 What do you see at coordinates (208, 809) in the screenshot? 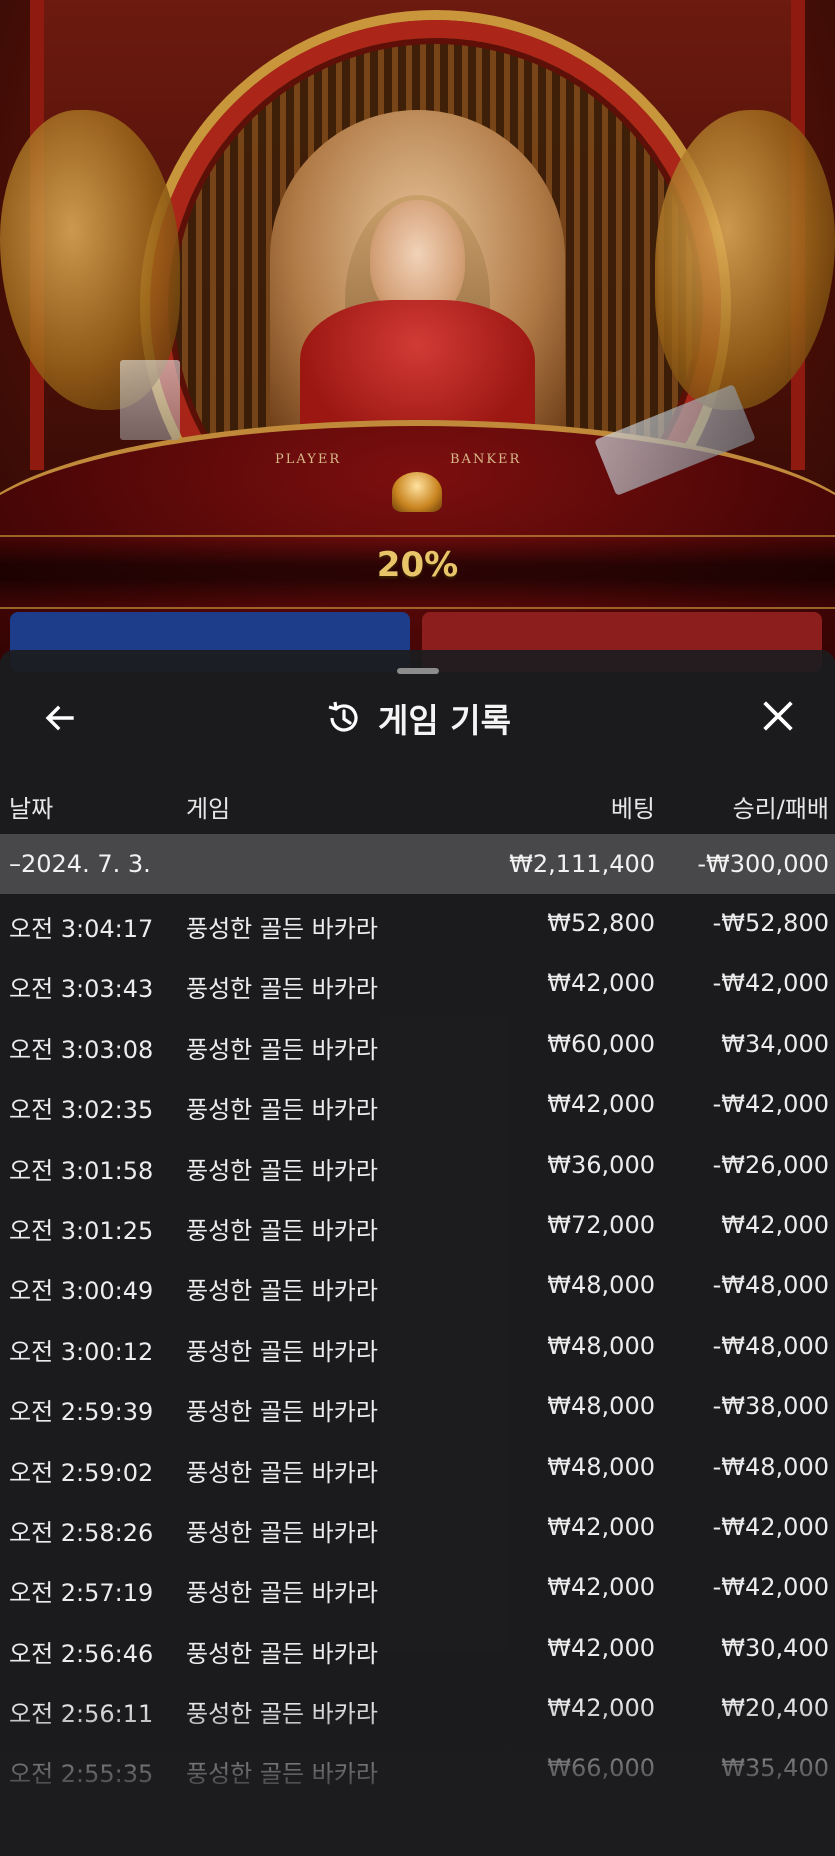
I see `column-header-game: 게임` at bounding box center [208, 809].